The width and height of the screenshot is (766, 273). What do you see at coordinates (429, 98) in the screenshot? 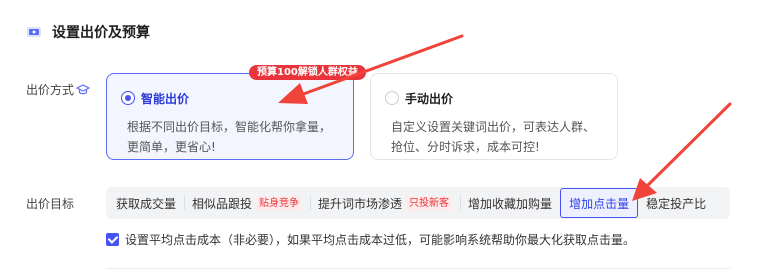
I see `manual-bid-title: 手动出价` at bounding box center [429, 98].